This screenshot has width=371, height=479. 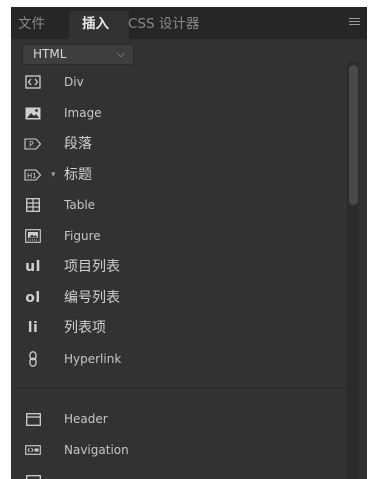 I want to click on main-icon, so click(x=33, y=476).